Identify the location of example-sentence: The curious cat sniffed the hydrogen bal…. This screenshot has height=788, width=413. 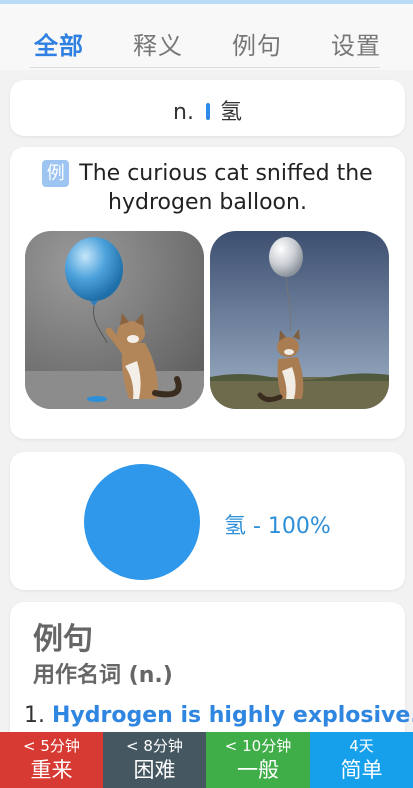
(226, 188).